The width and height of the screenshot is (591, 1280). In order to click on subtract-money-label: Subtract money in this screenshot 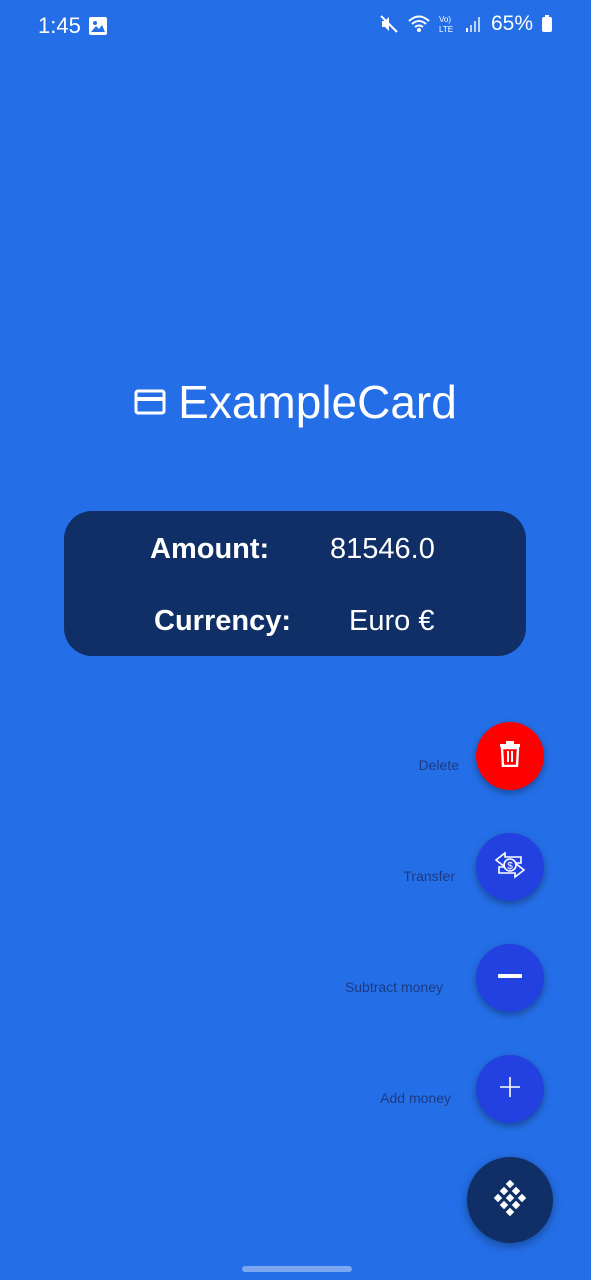, I will do `click(393, 987)`.